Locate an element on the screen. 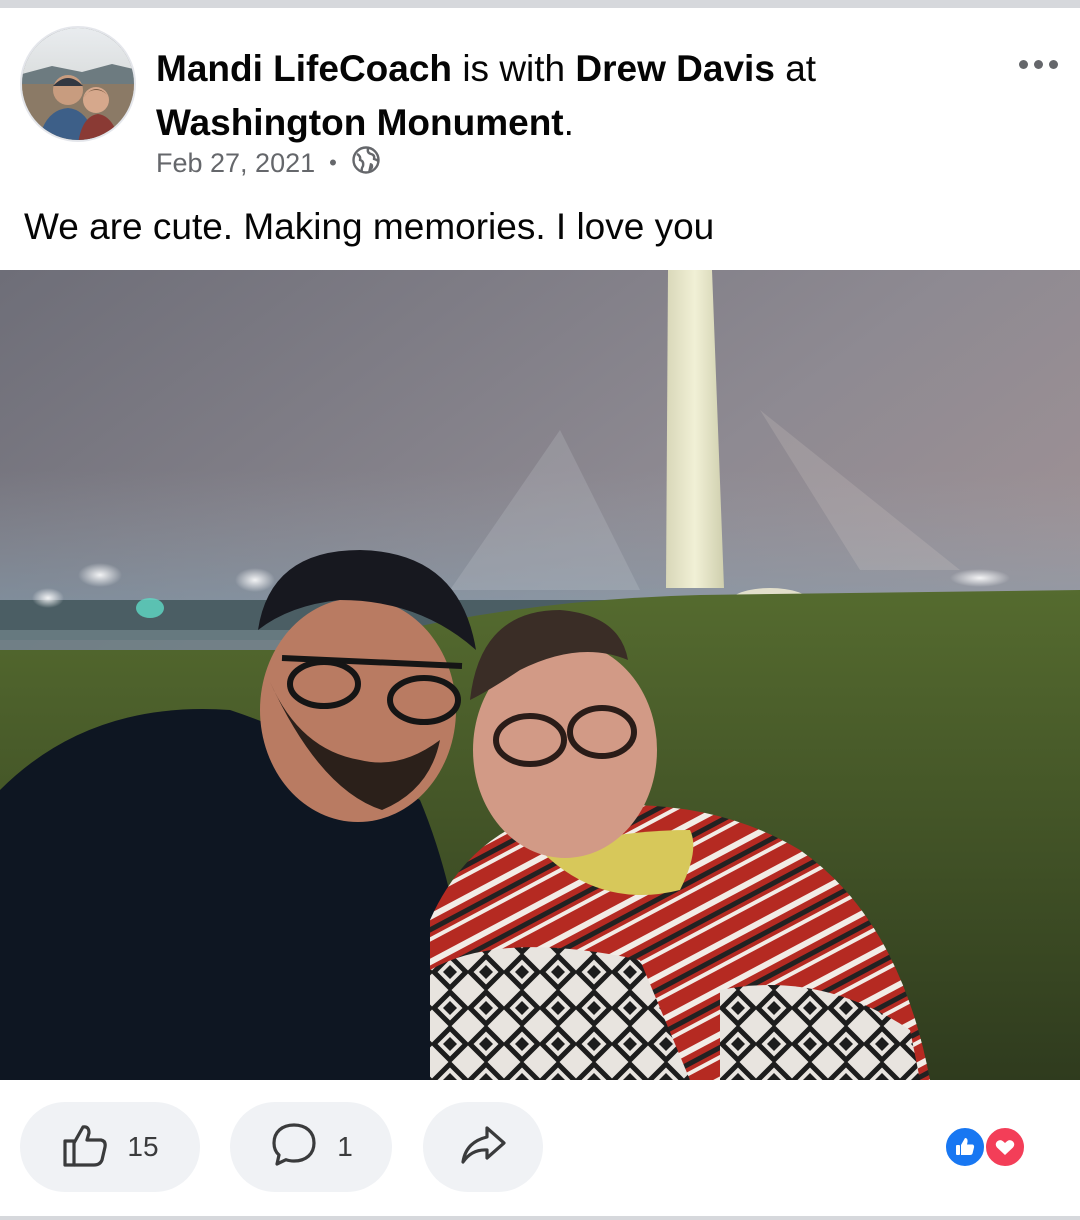 This screenshot has width=1080, height=1220. comment-button: 1 is located at coordinates (311, 1147).